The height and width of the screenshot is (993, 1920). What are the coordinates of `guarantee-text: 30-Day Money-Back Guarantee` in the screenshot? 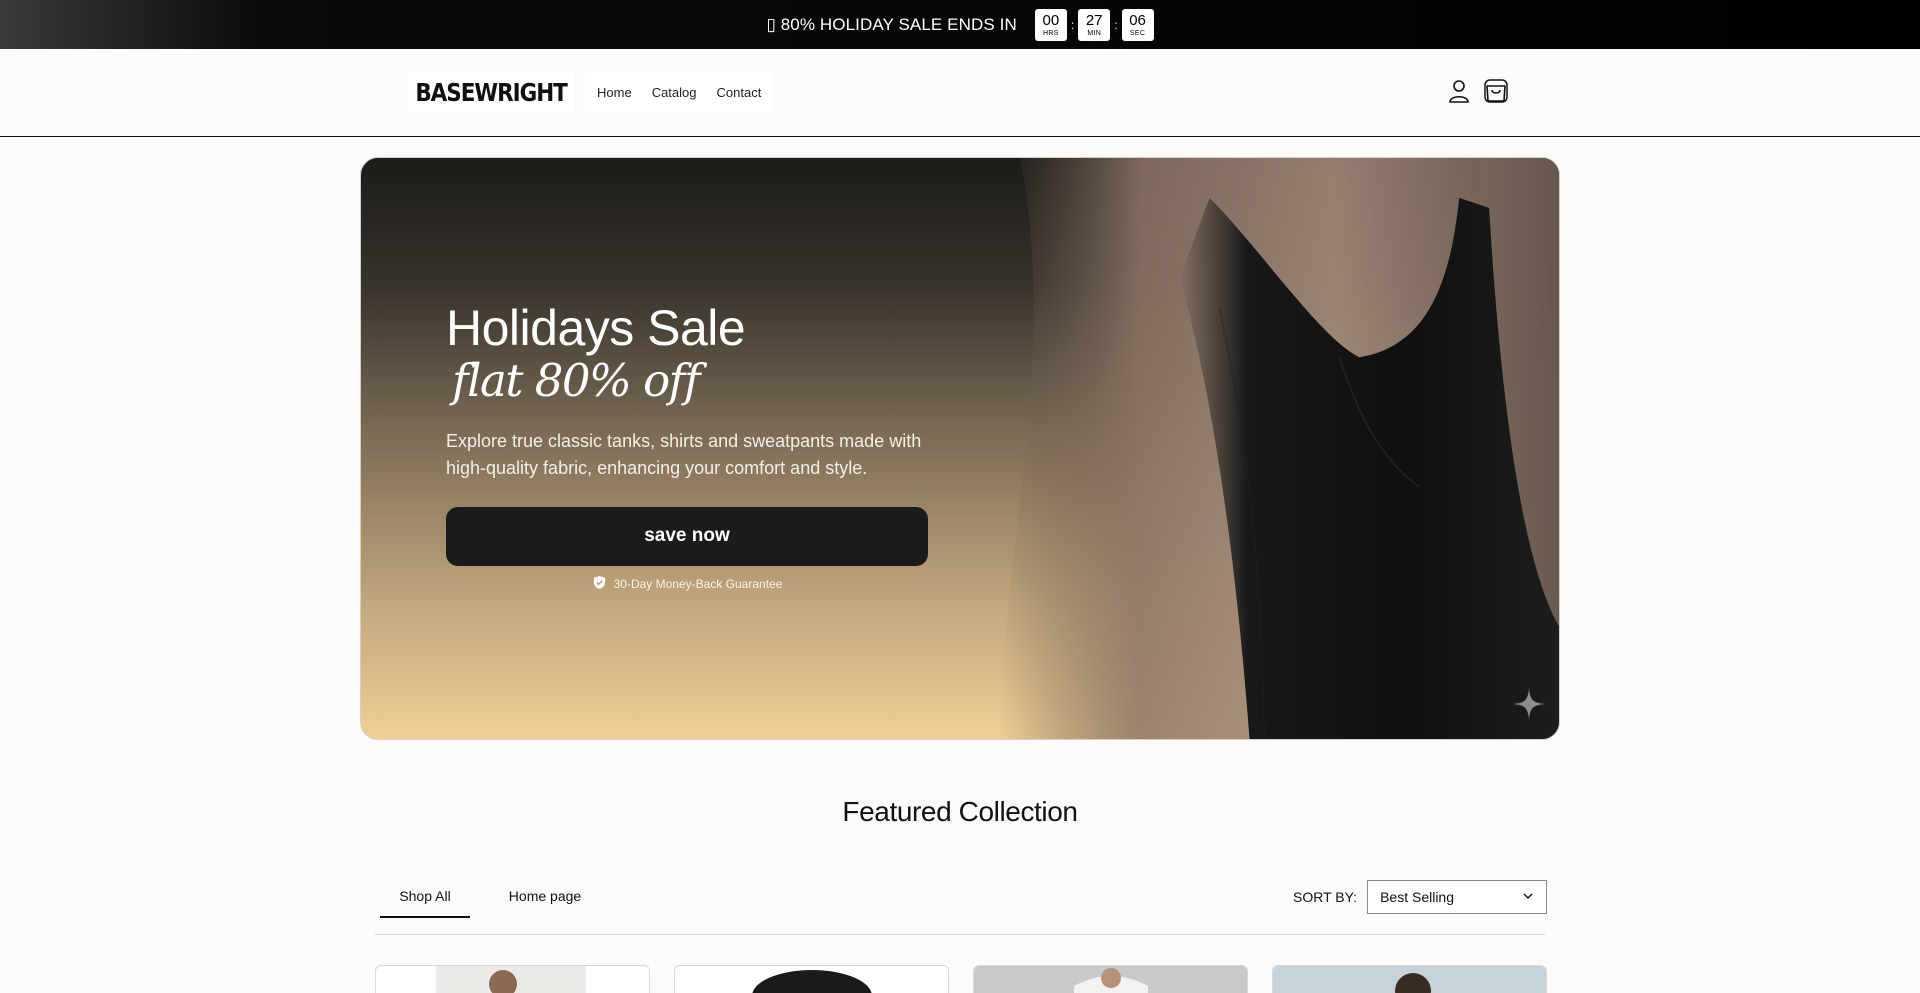 It's located at (698, 583).